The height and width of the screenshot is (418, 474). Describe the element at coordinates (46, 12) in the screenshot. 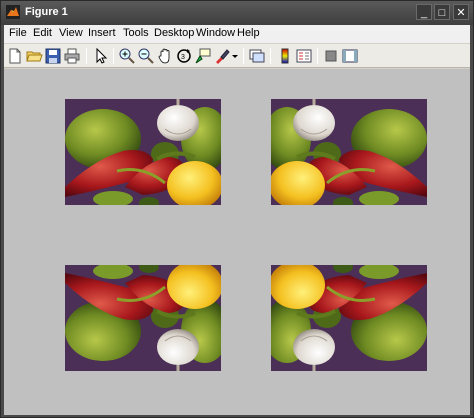

I see `window-title: Figure 1` at that location.